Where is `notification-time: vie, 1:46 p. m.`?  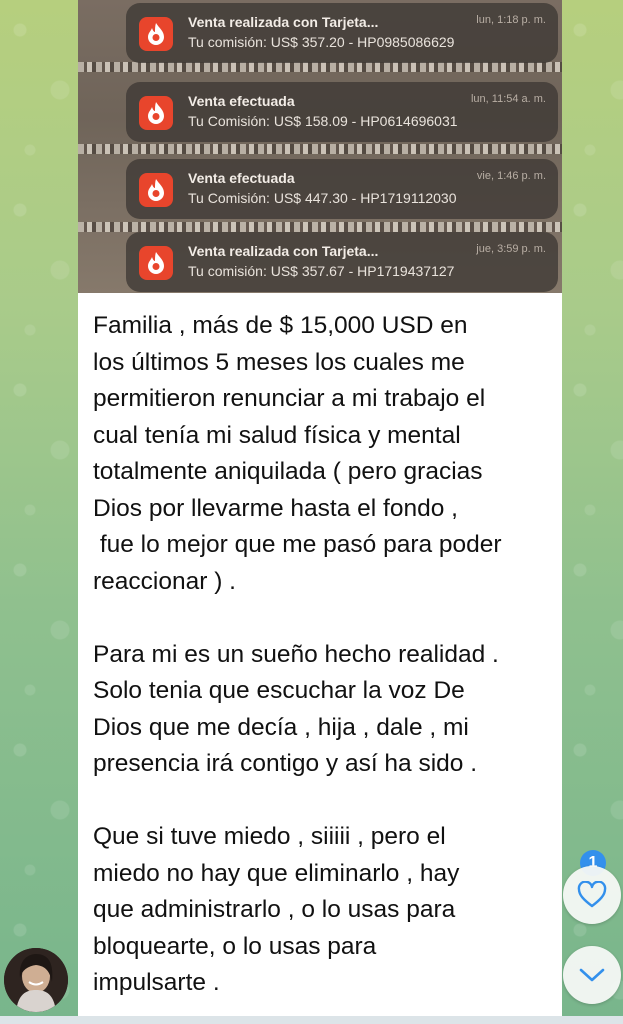 notification-time: vie, 1:46 p. m. is located at coordinates (511, 176).